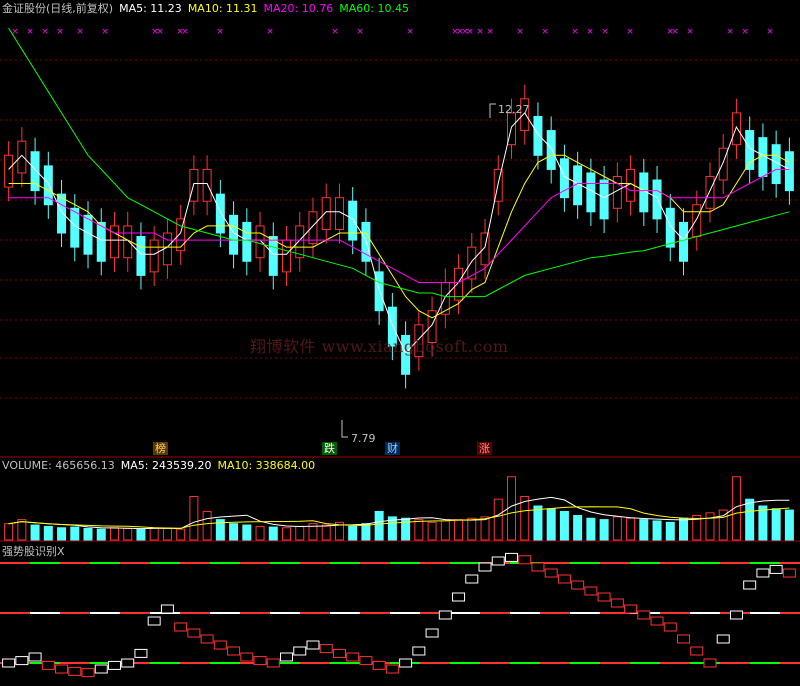  What do you see at coordinates (484, 448) in the screenshot?
I see `event-tag-zhang: 涨` at bounding box center [484, 448].